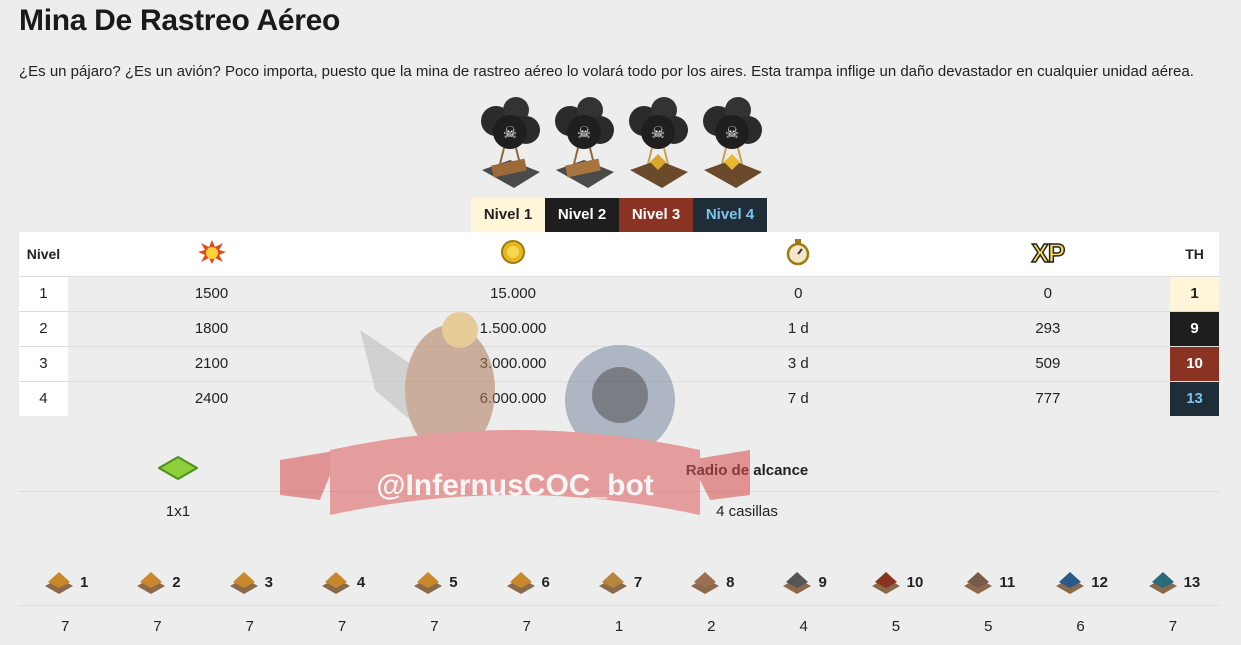  Describe the element at coordinates (1048, 328) in the screenshot. I see `cell-xp: 293` at that location.